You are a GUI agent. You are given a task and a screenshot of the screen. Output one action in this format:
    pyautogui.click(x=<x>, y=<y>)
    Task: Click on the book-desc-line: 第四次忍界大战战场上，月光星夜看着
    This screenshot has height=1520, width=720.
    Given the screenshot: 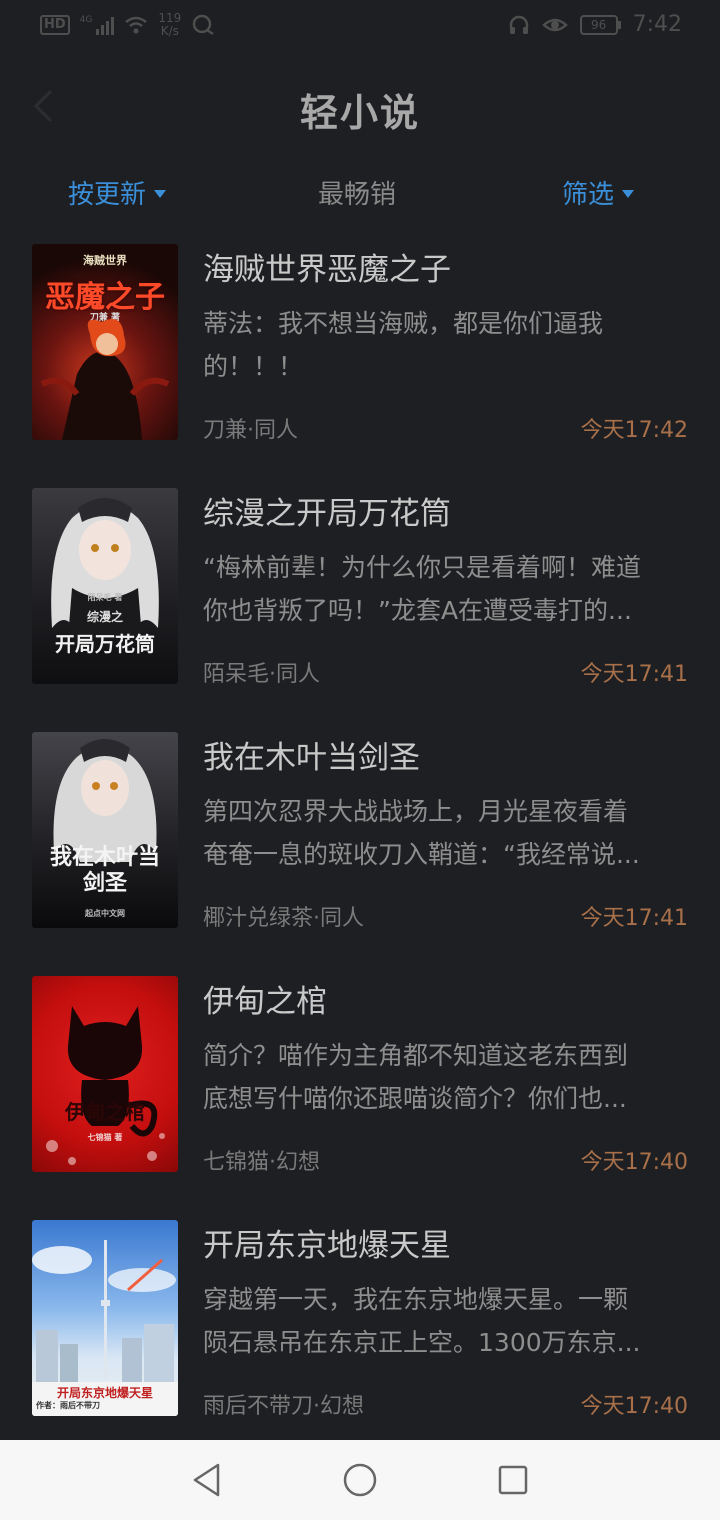 What is the action you would take?
    pyautogui.click(x=416, y=811)
    